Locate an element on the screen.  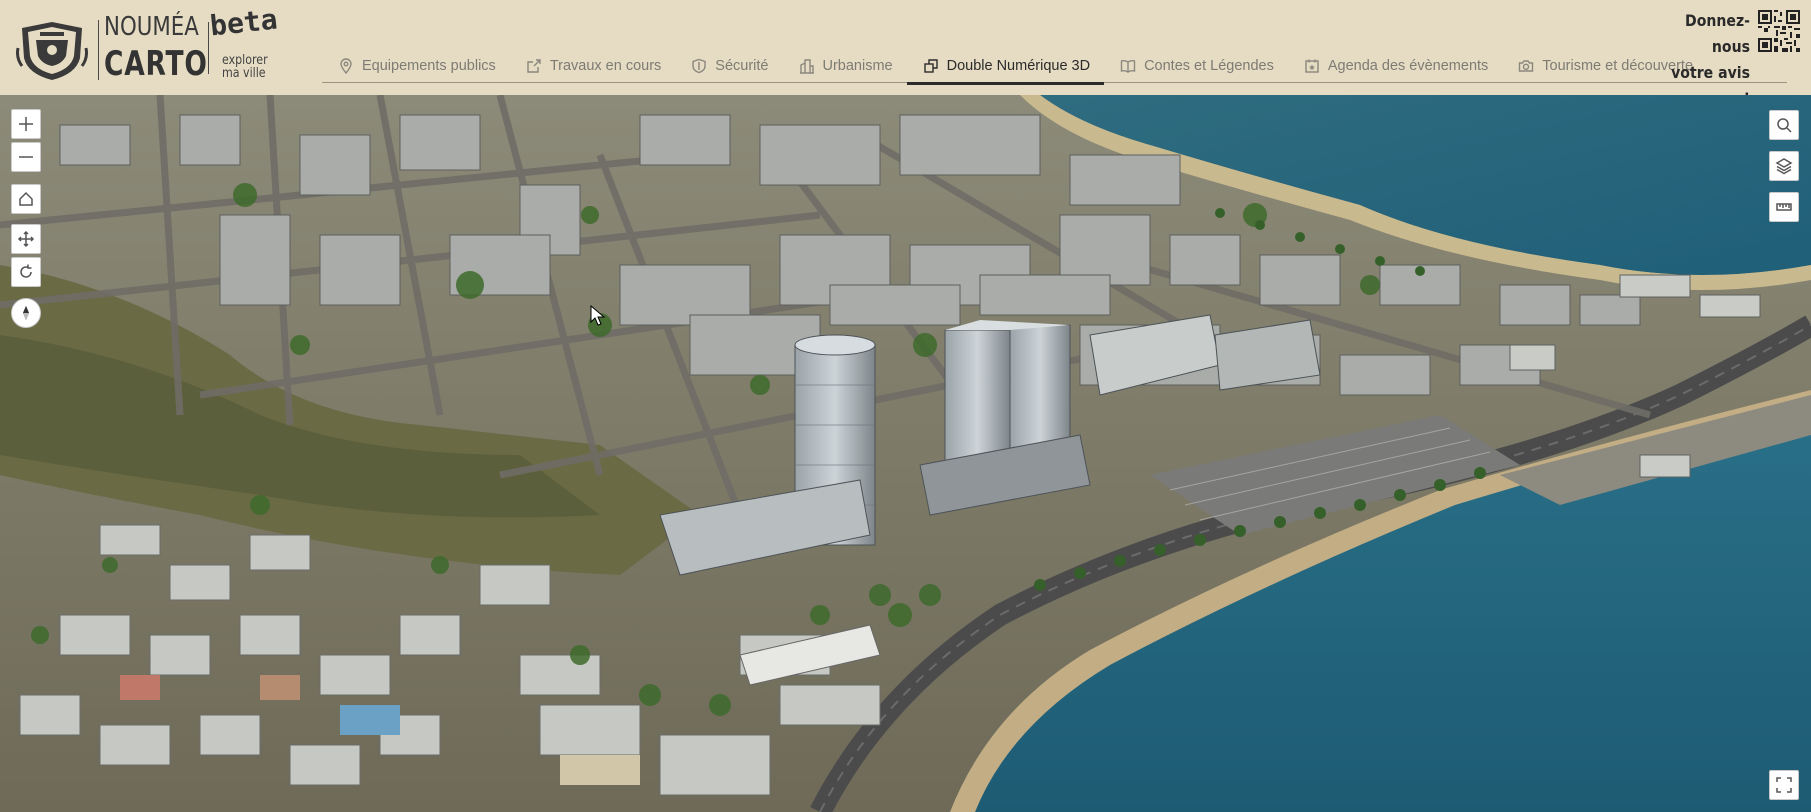
measure-button is located at coordinates (1784, 207).